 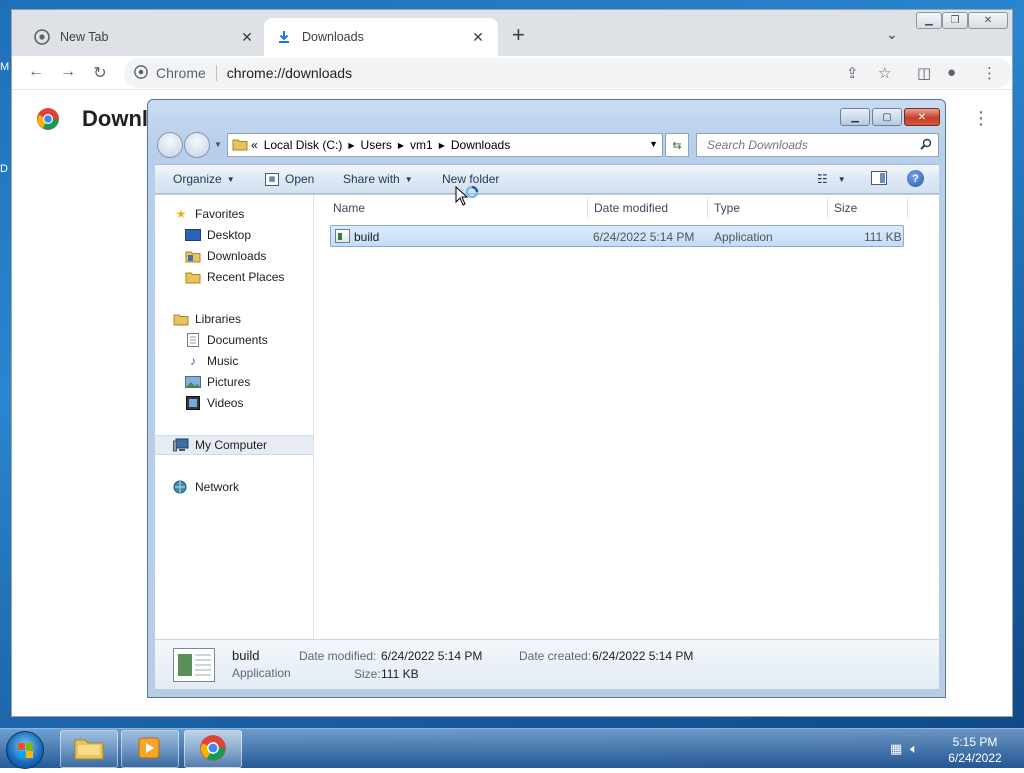 I want to click on address-dropdown-icon: ▼, so click(x=653, y=144).